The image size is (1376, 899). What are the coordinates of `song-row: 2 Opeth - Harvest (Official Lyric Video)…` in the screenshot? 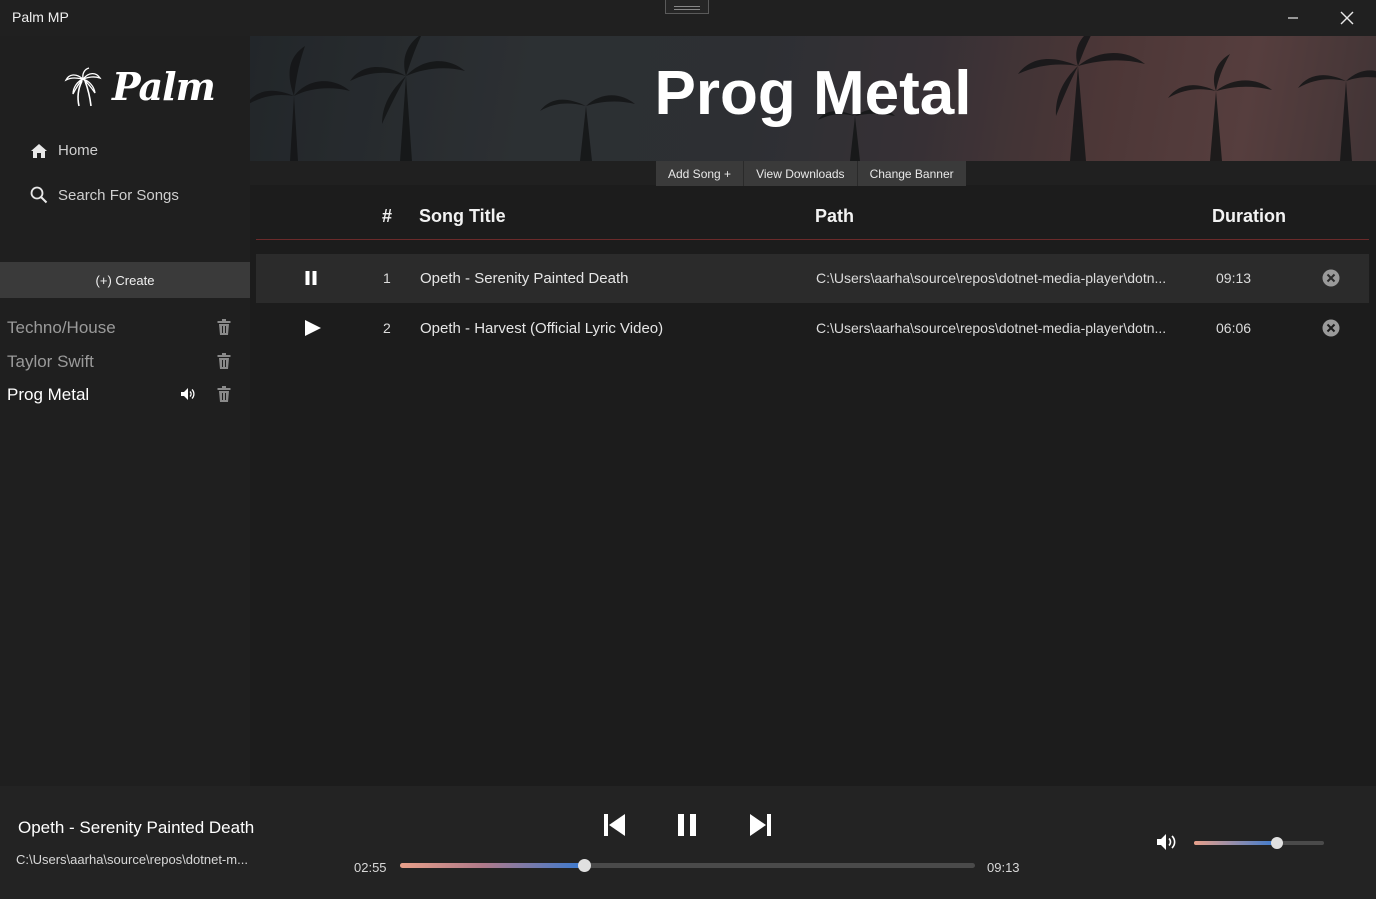 It's located at (812, 328).